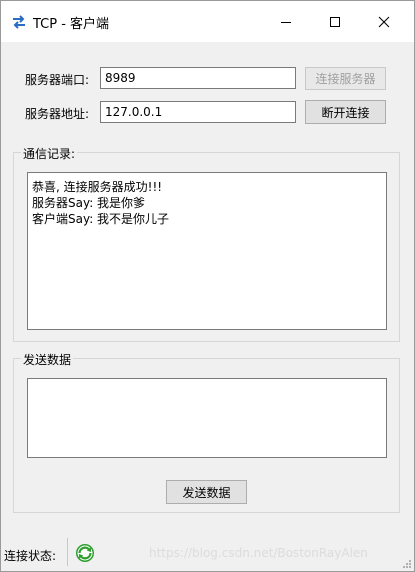 The width and height of the screenshot is (415, 572). I want to click on title-bar: TCP - 客户端, so click(207, 21).